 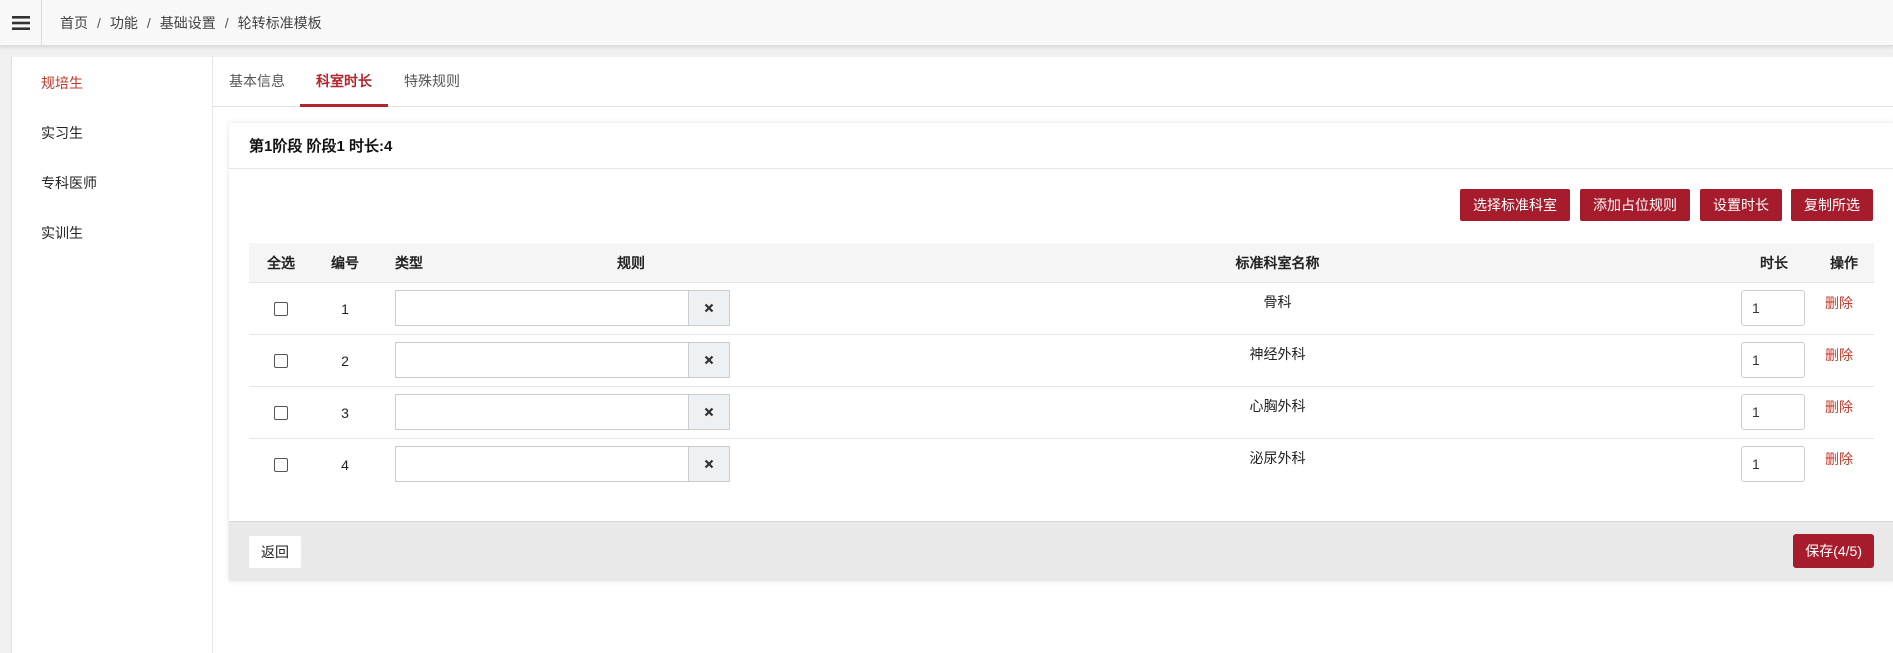 I want to click on breadcrumb-function: 功能, so click(x=124, y=23).